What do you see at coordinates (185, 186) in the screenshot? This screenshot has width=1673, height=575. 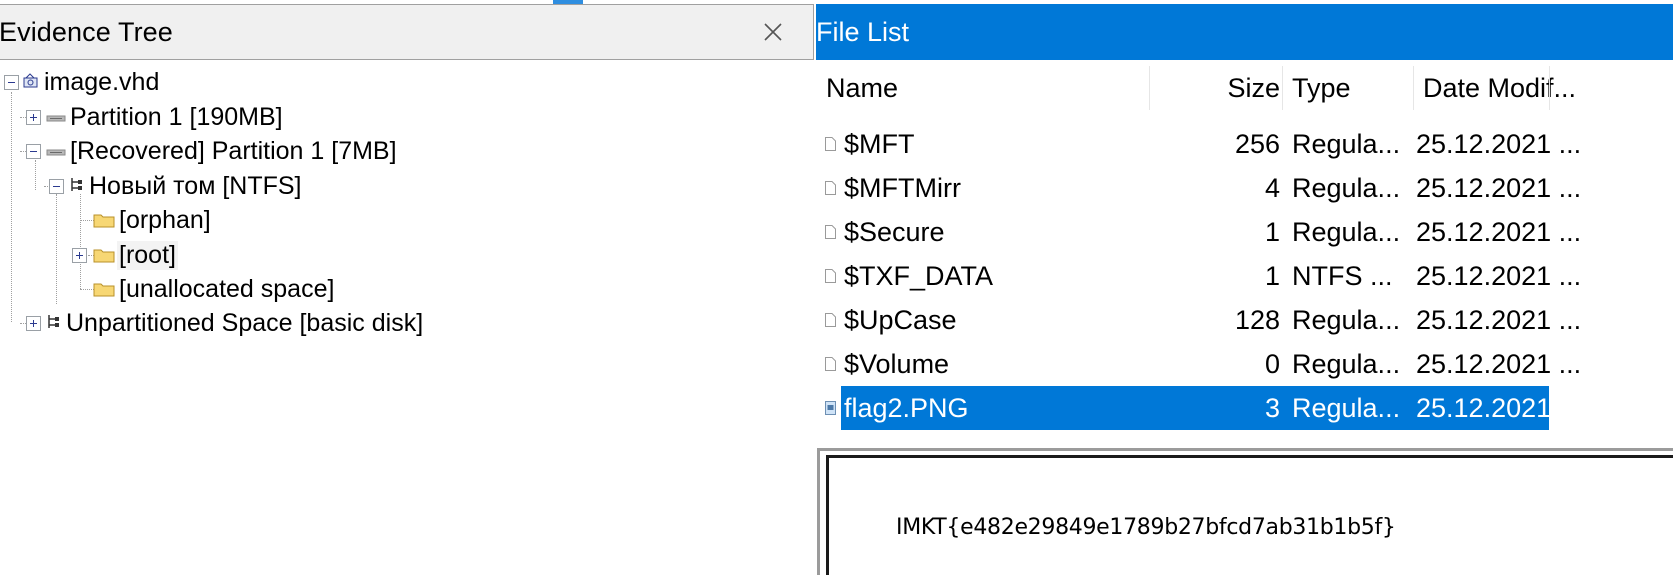 I see `tree-node-ntfs-volume: Новый том [NTFS]` at bounding box center [185, 186].